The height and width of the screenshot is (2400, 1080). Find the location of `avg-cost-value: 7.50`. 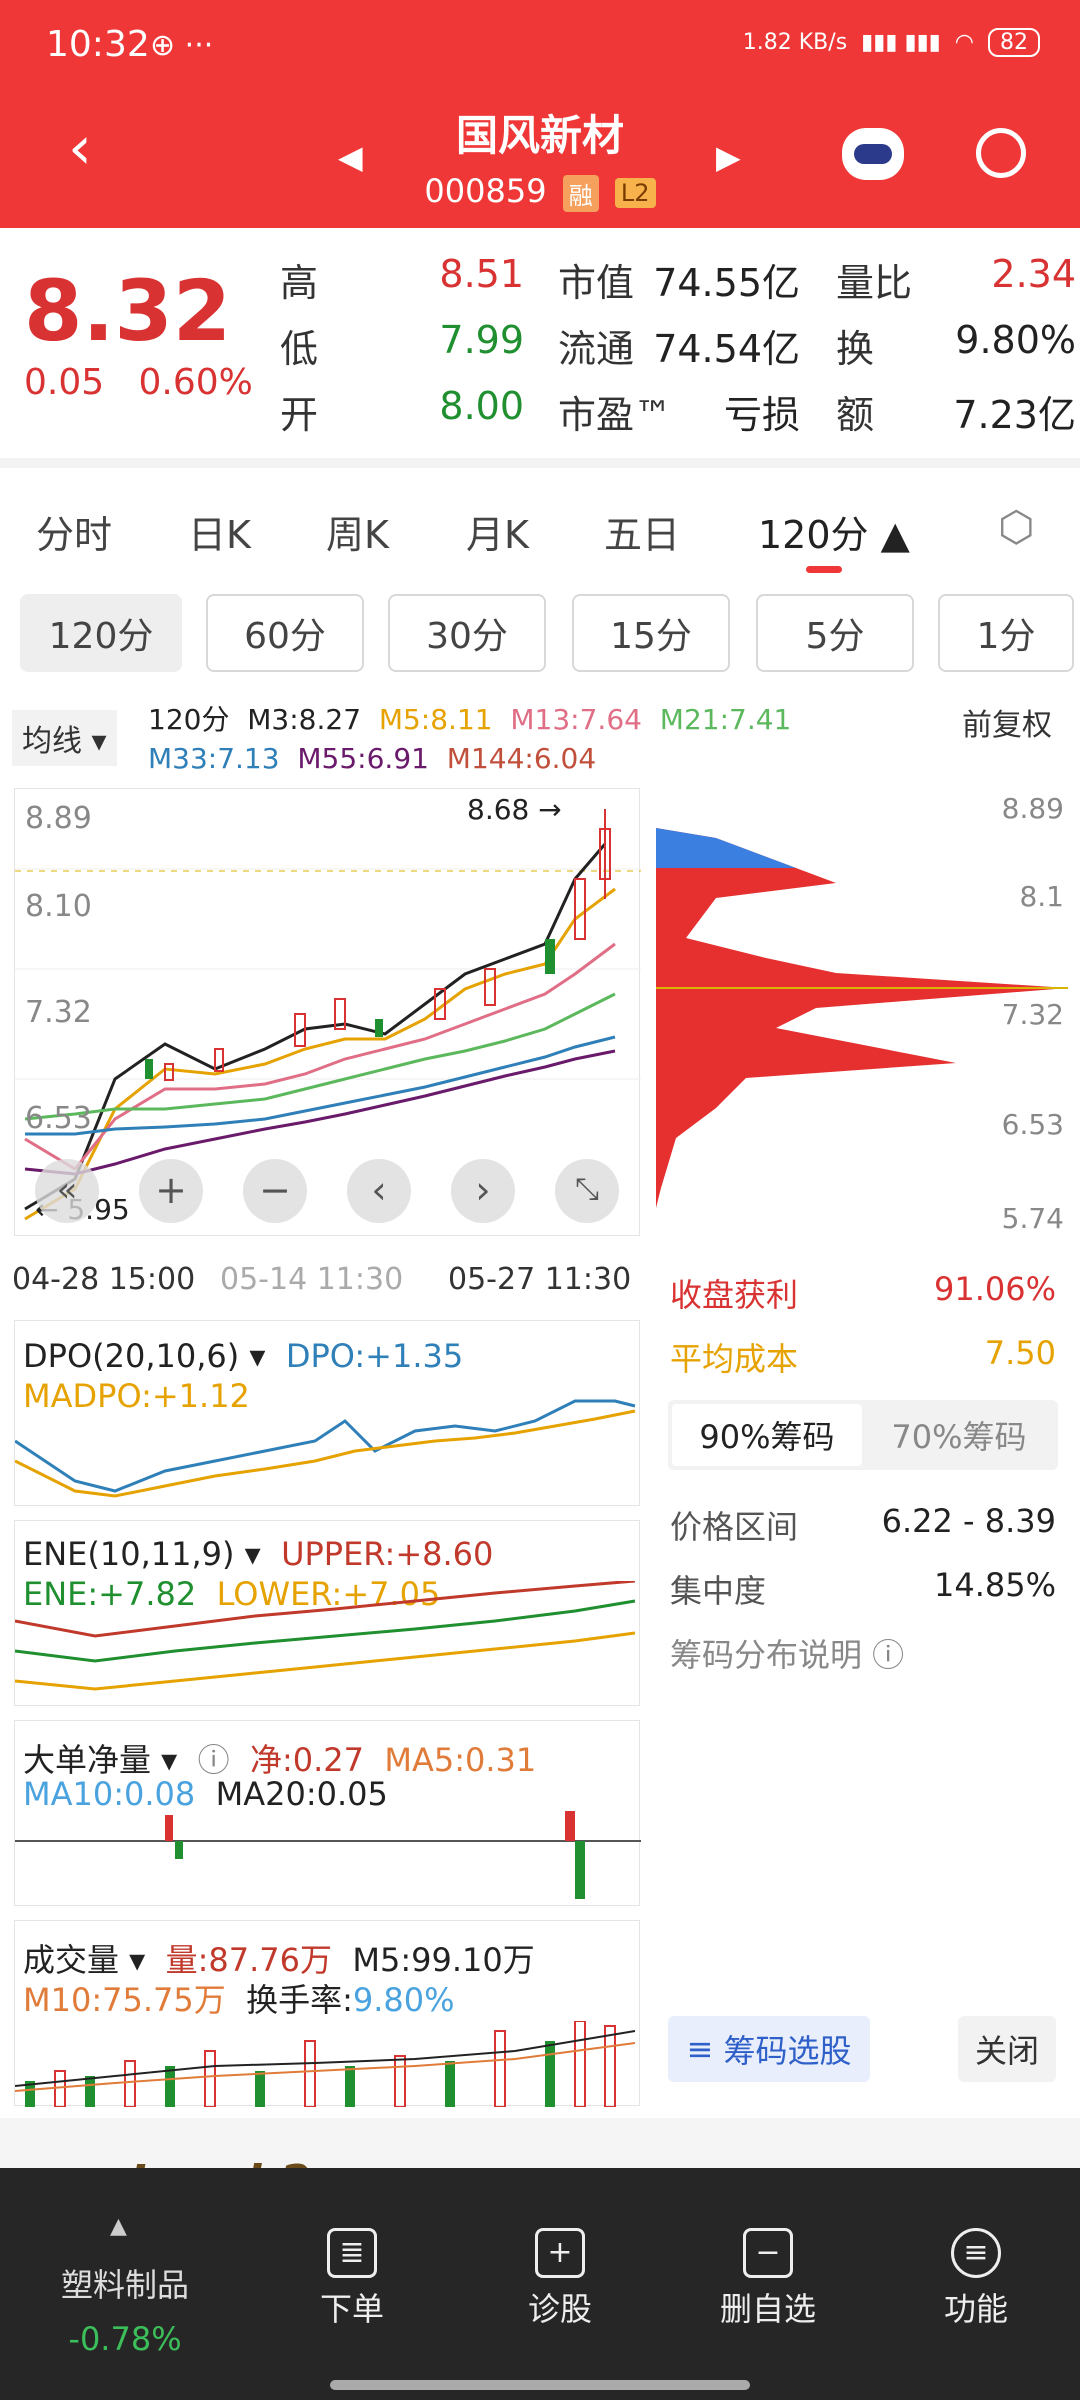

avg-cost-value: 7.50 is located at coordinates (1020, 1353).